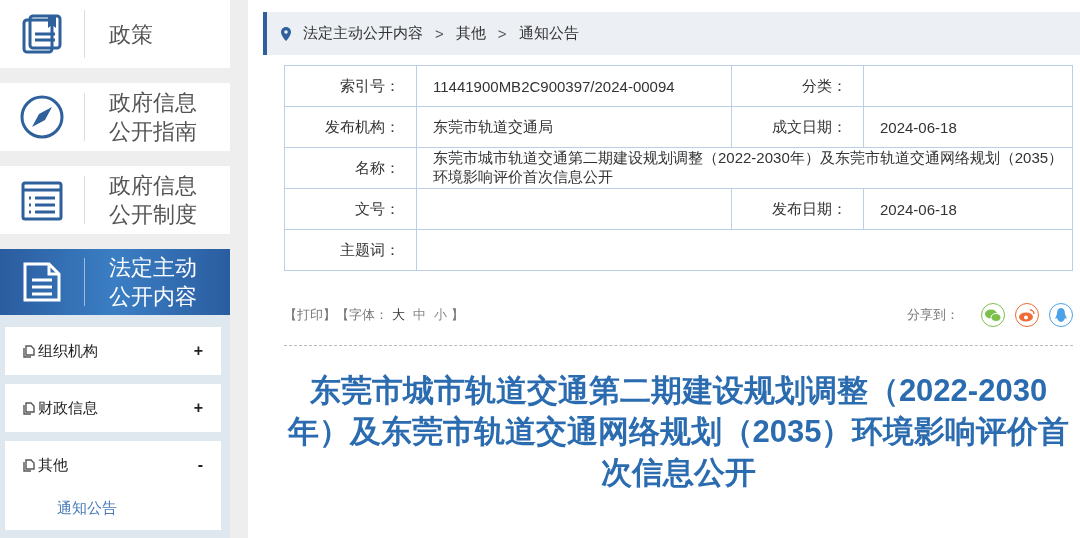 The height and width of the screenshot is (538, 1080). Describe the element at coordinates (113, 351) in the screenshot. I see `submenu-item: 组织机构 +` at that location.